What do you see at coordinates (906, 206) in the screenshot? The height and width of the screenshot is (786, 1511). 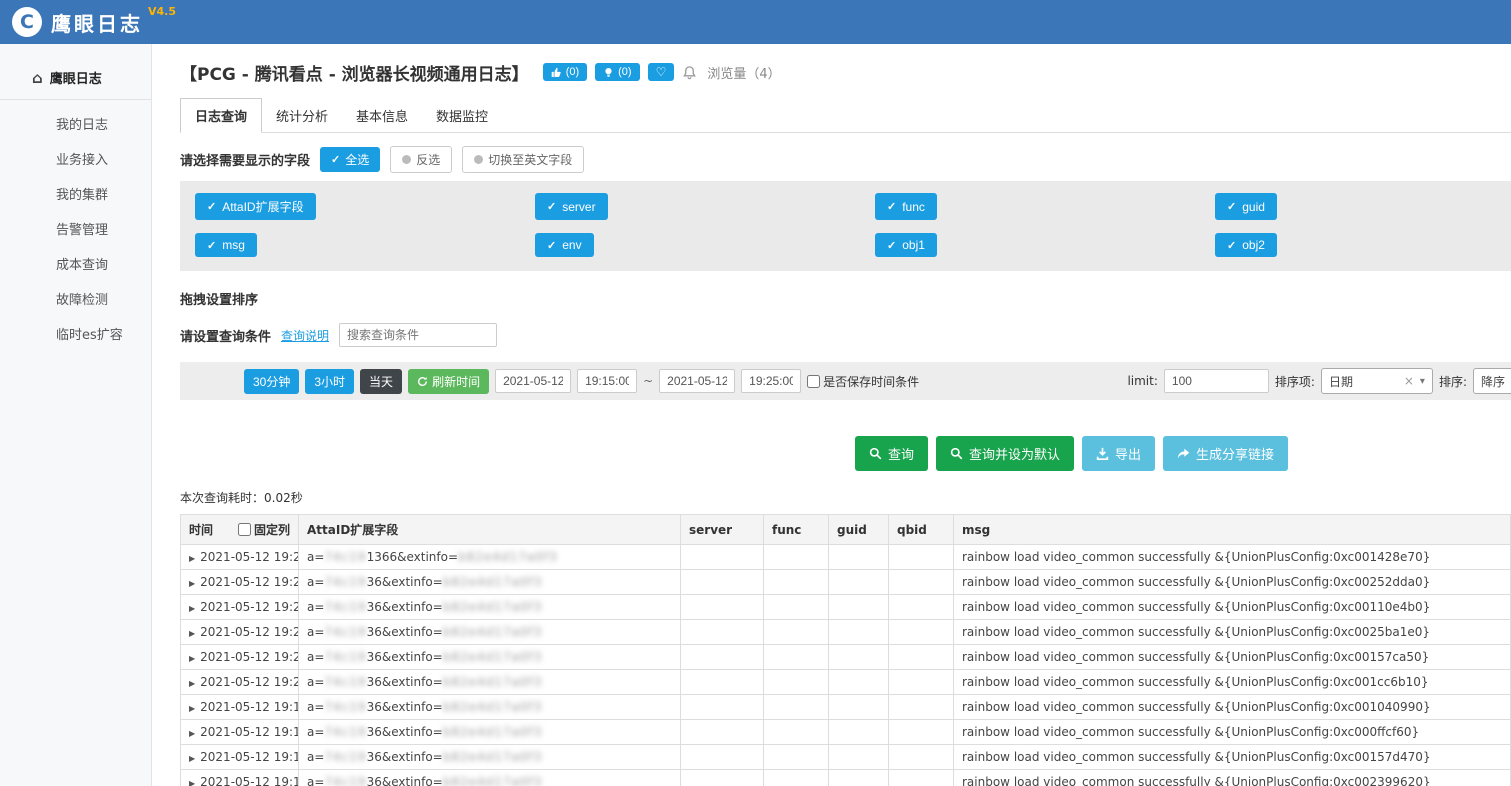 I see `field-checkbox-button: ✓ func` at bounding box center [906, 206].